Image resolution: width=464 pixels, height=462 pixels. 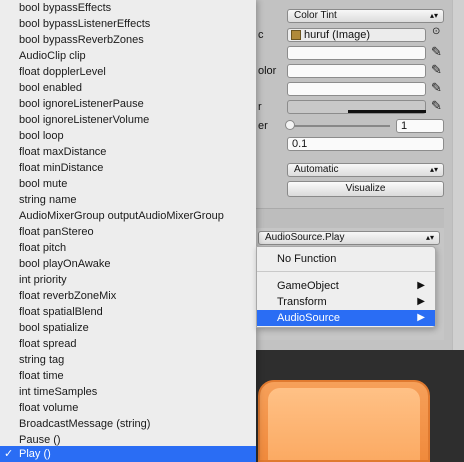 What do you see at coordinates (9, 454) in the screenshot?
I see `checkmark-icon: ✓` at bounding box center [9, 454].